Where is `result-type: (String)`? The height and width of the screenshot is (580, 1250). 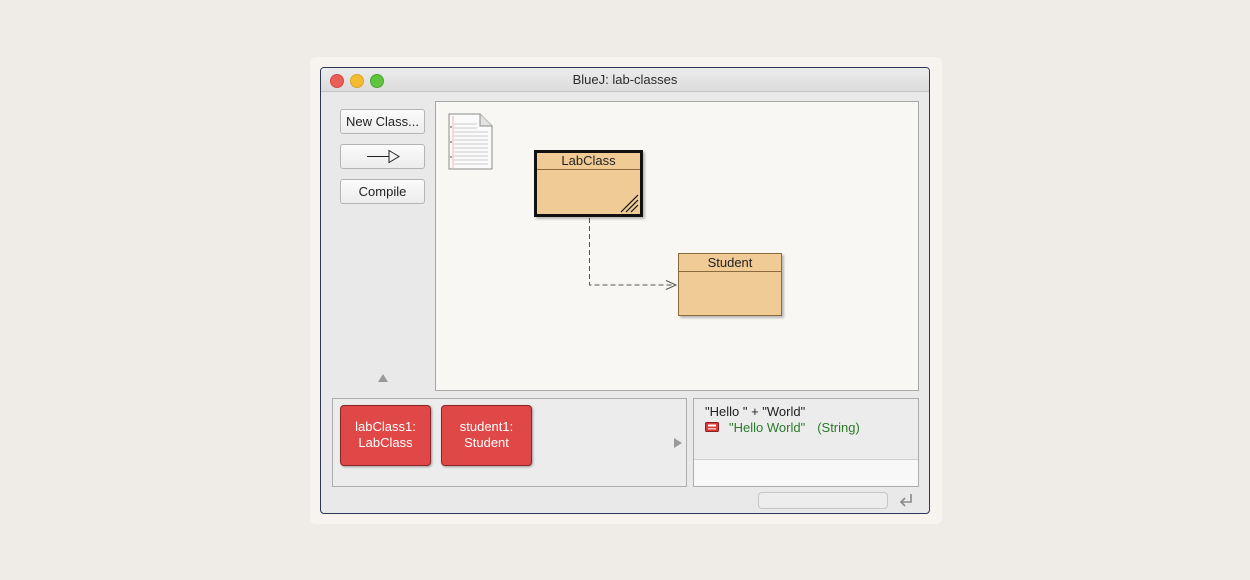
result-type: (String) is located at coordinates (838, 427).